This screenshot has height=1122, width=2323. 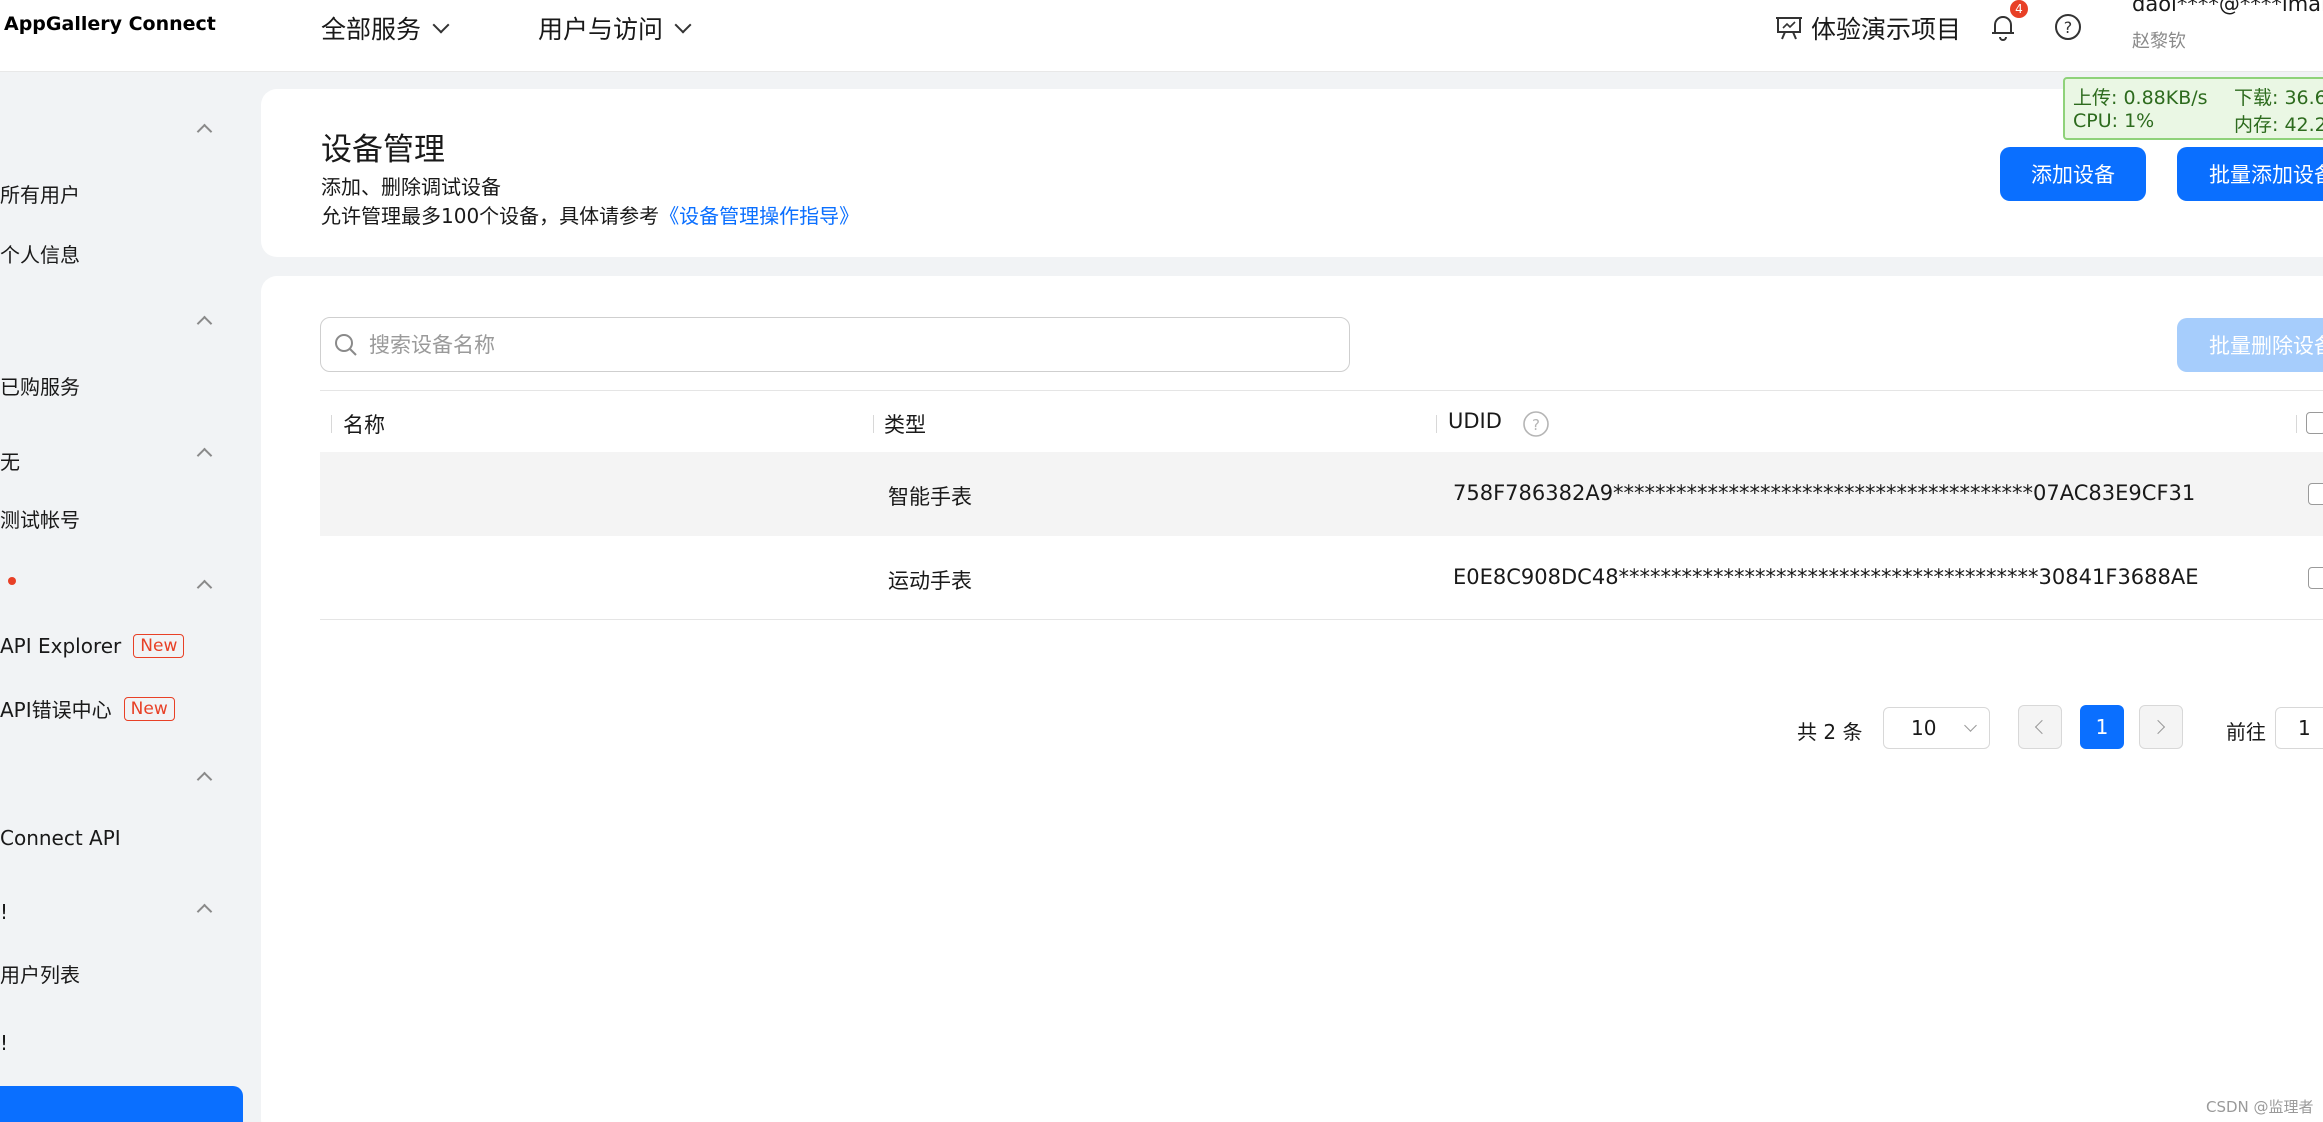 What do you see at coordinates (759, 216) in the screenshot?
I see `guide-link: 《设备管理操作指导》` at bounding box center [759, 216].